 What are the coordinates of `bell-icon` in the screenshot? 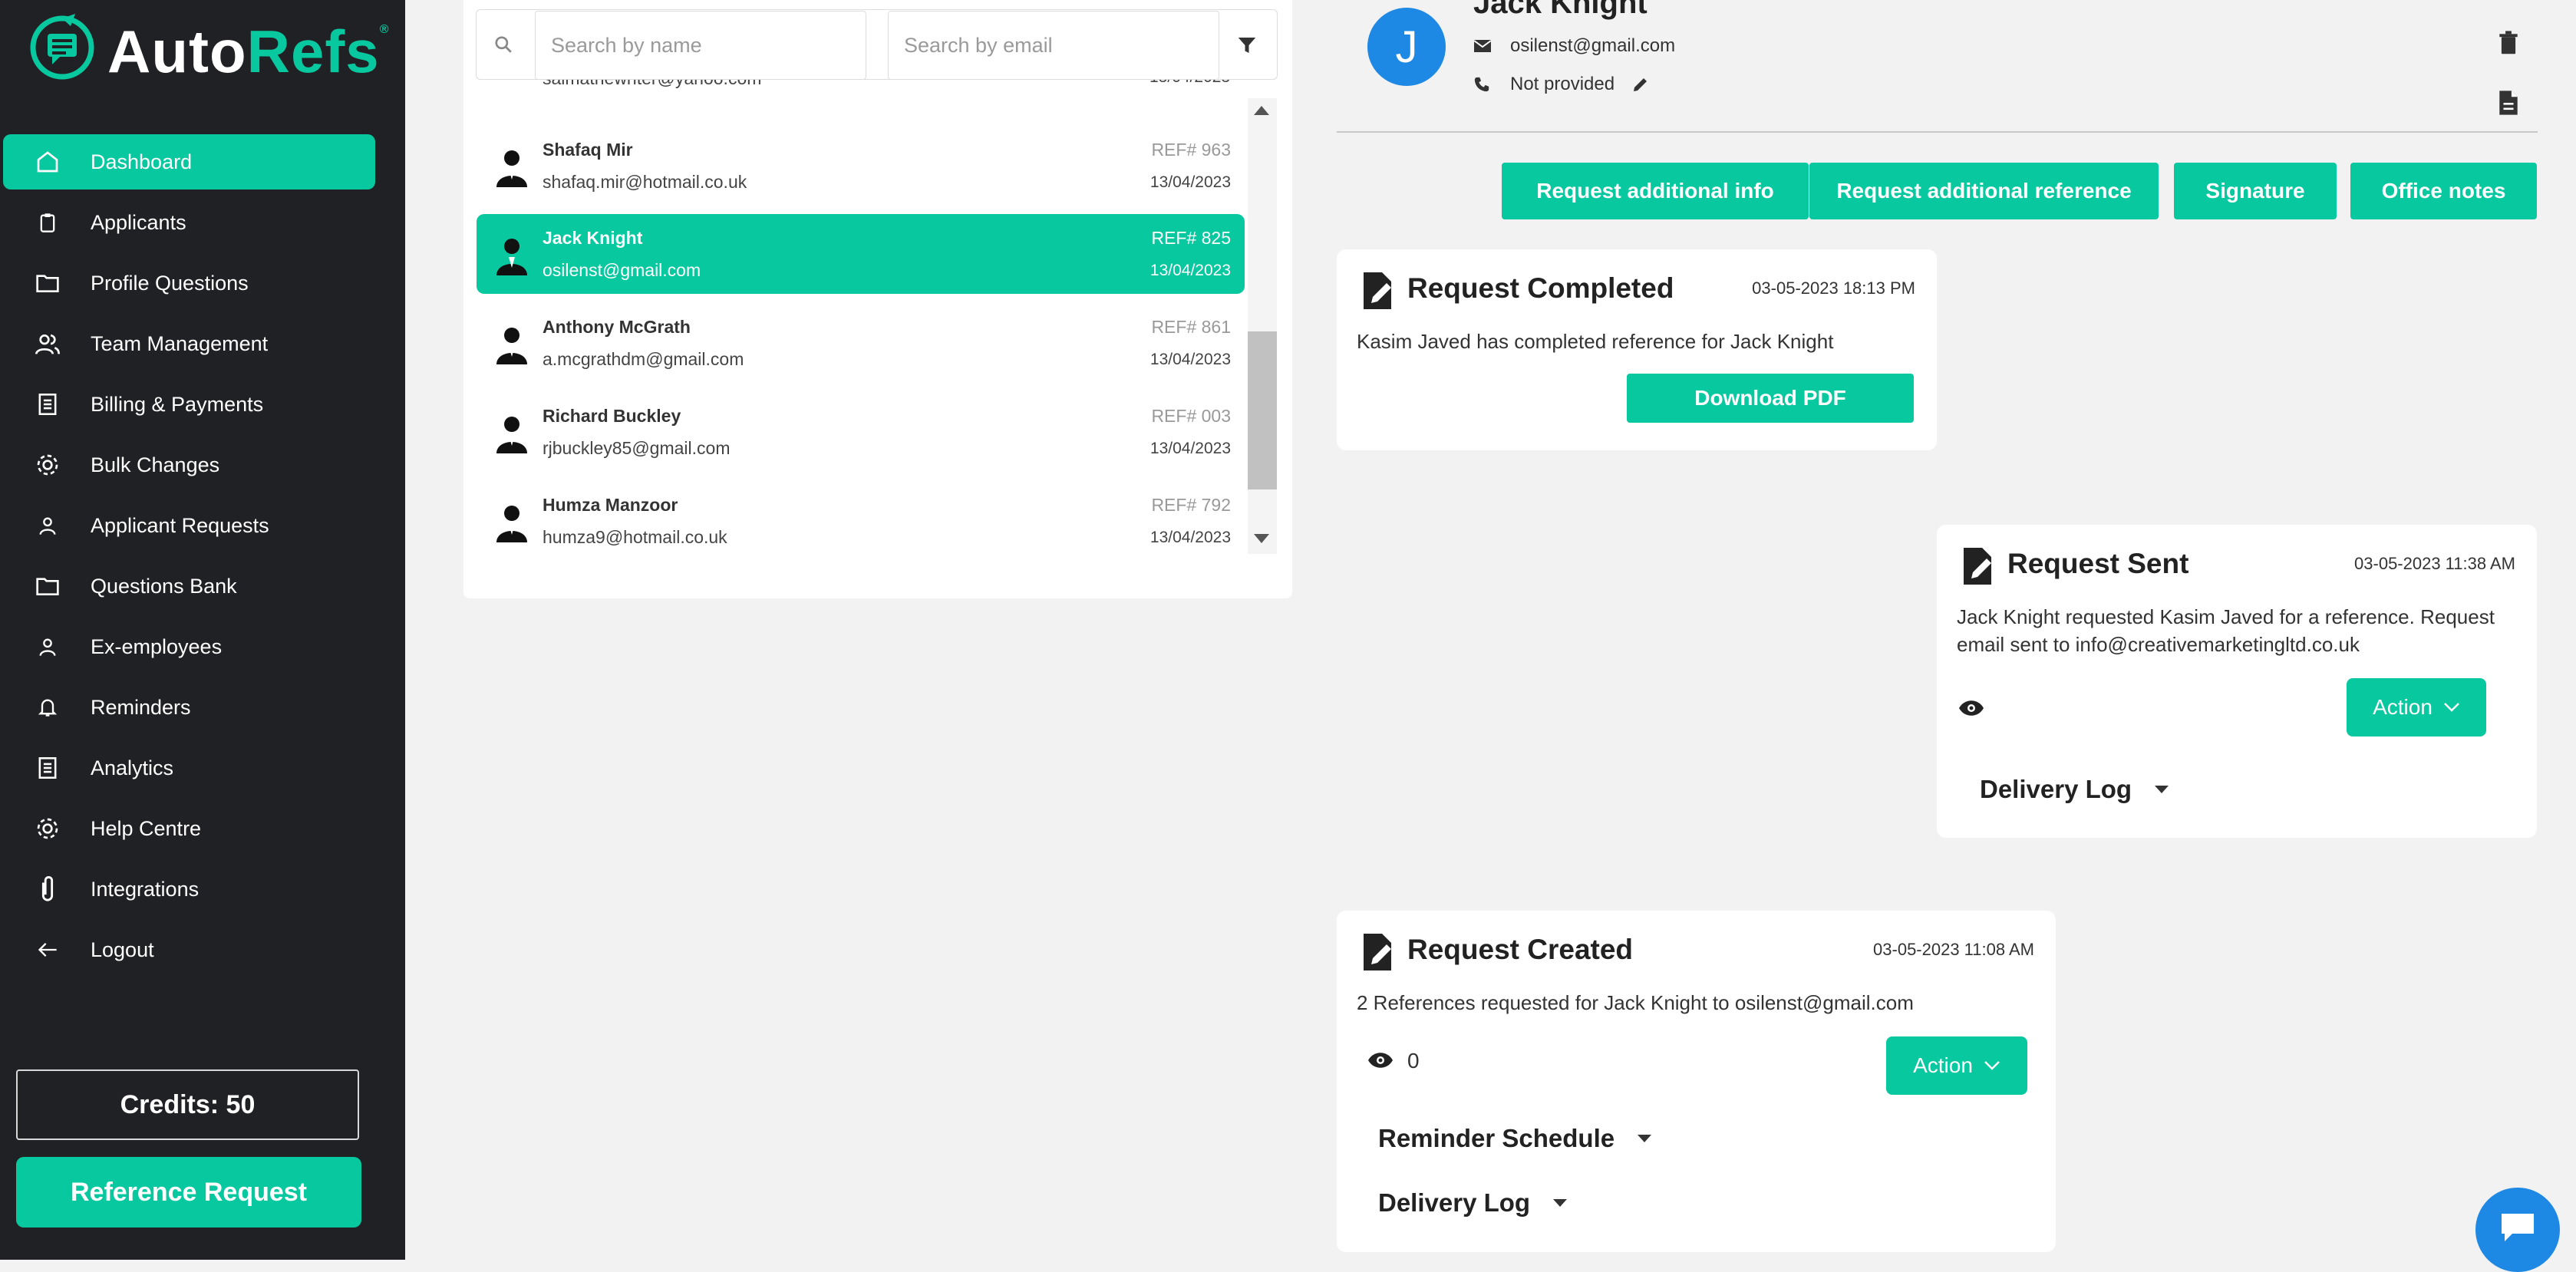 It's located at (47, 707).